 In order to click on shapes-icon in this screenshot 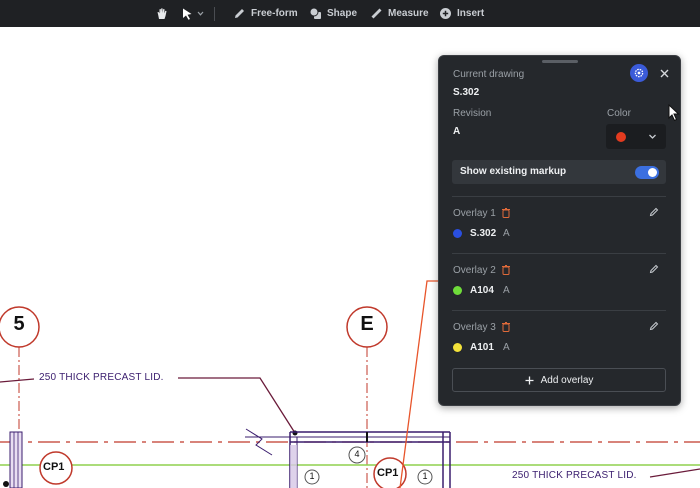, I will do `click(315, 13)`.